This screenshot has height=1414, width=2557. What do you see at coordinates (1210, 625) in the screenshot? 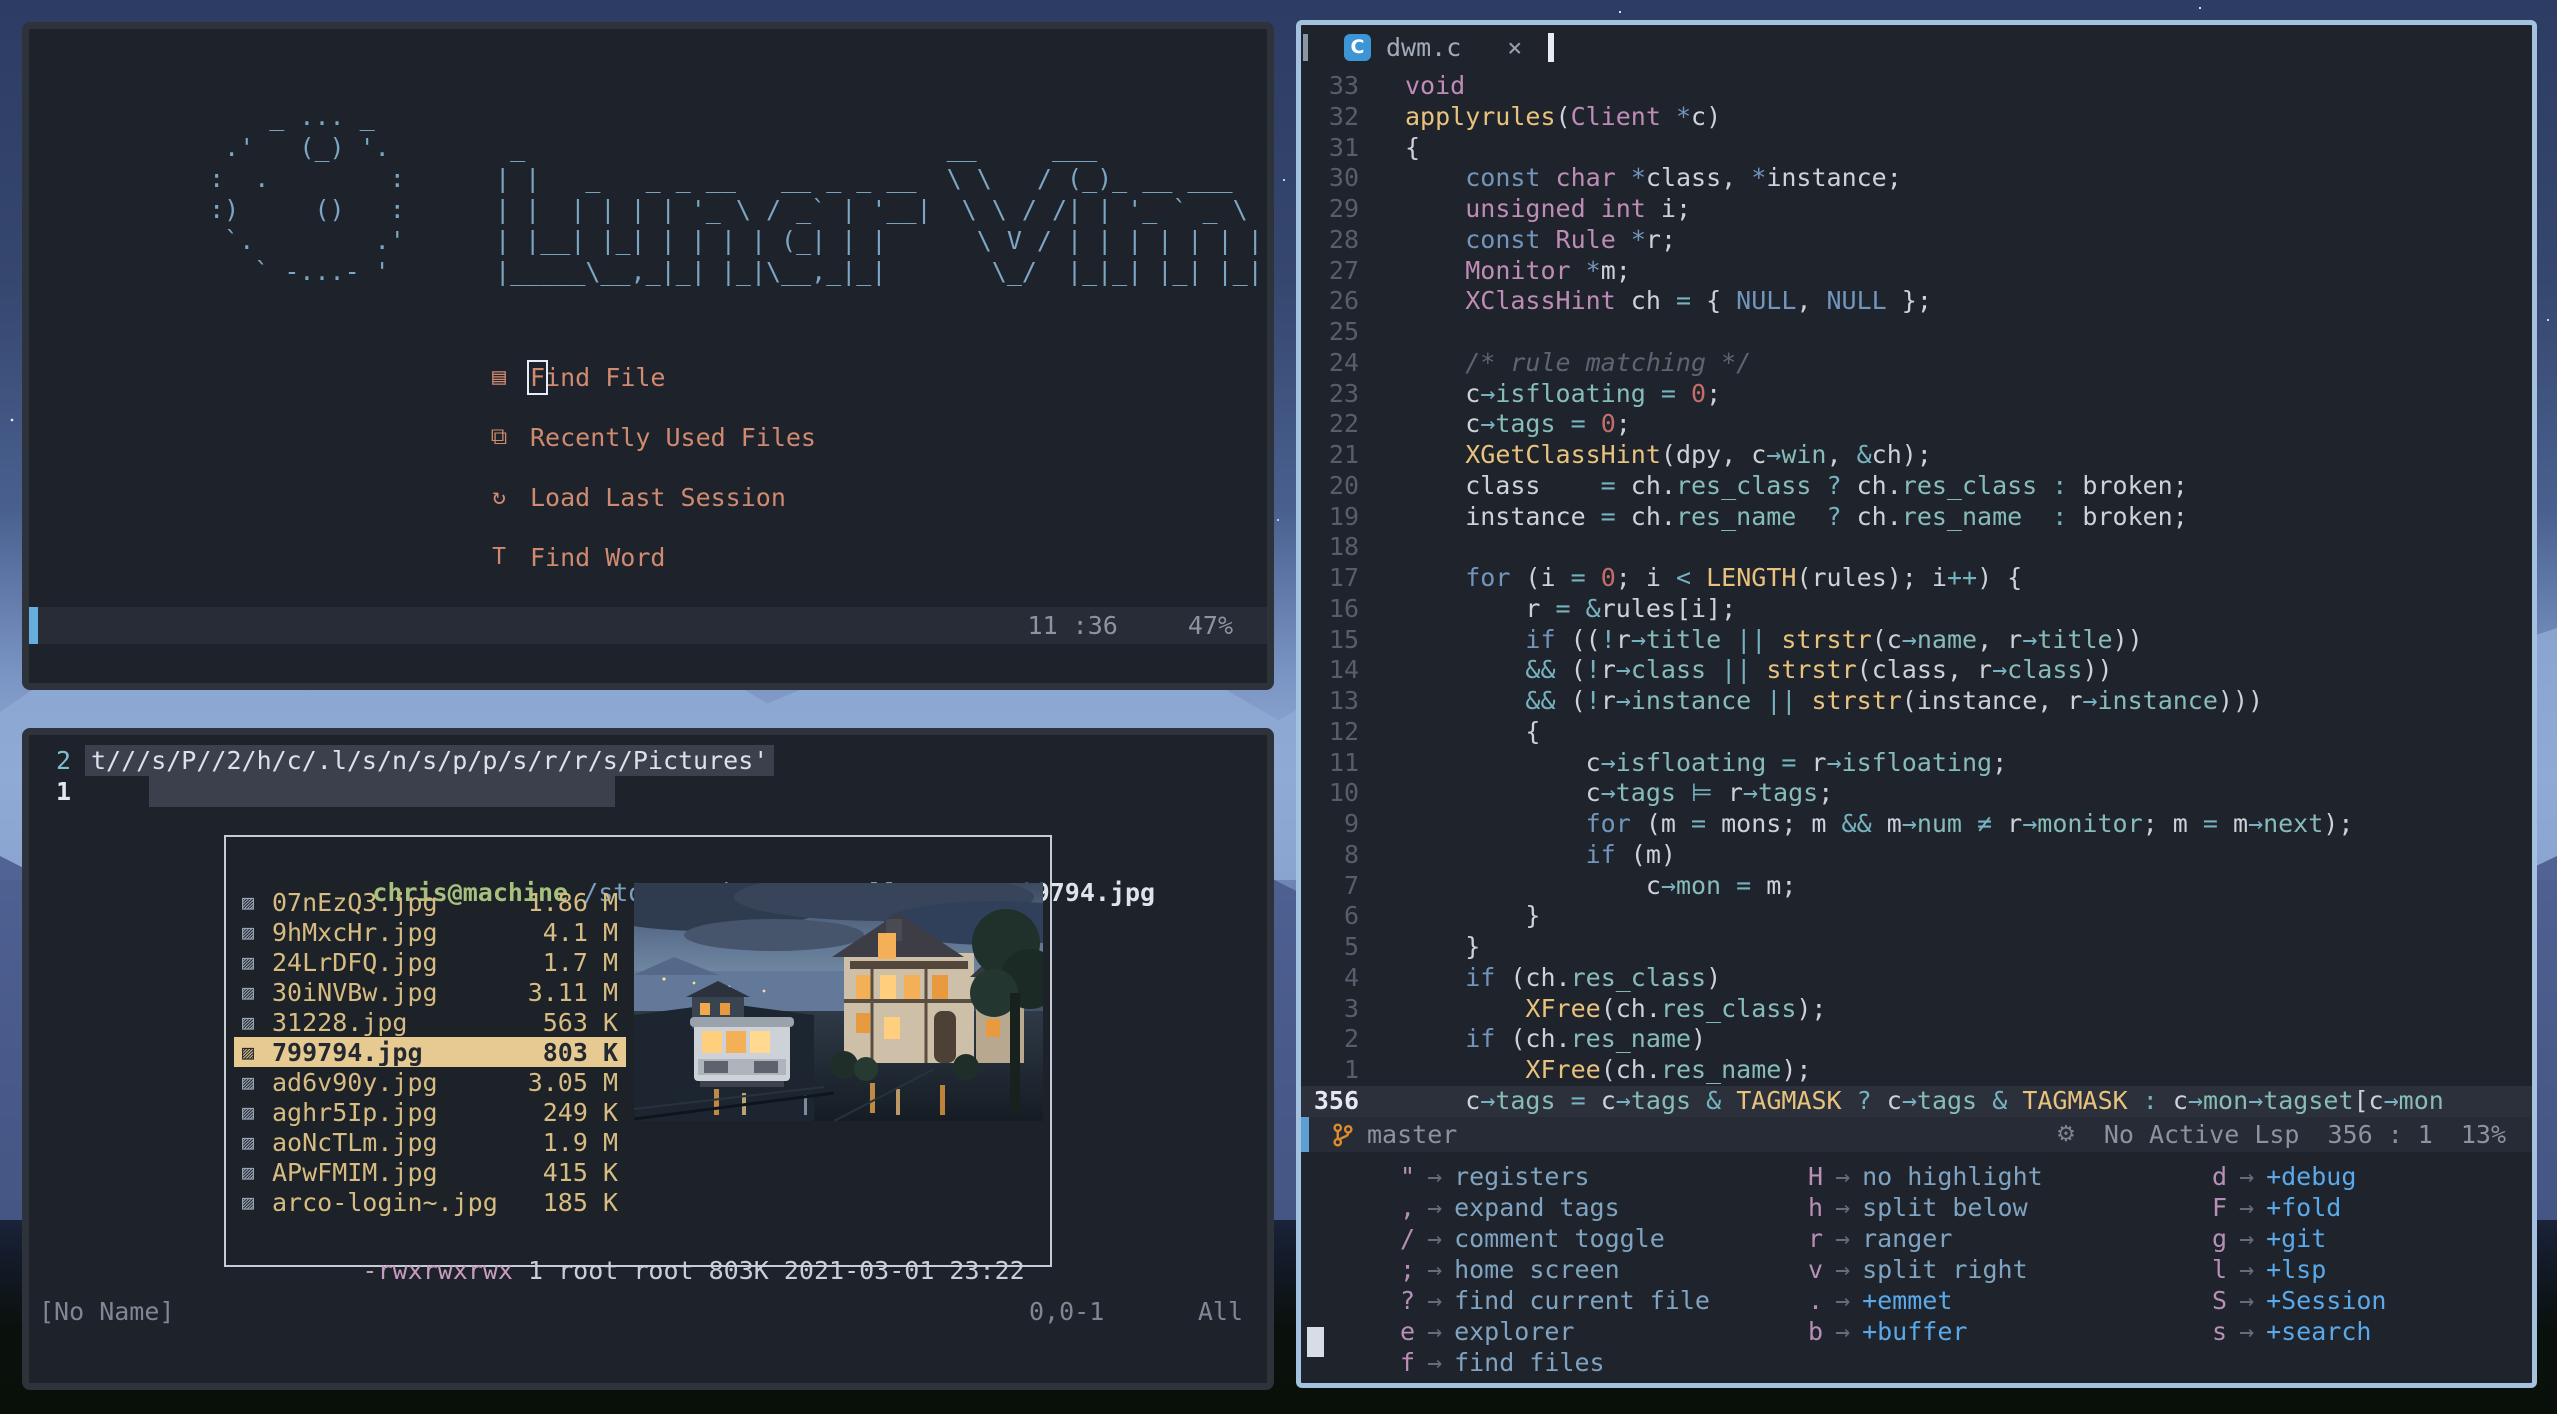
I see `scroll-percent: 47%` at bounding box center [1210, 625].